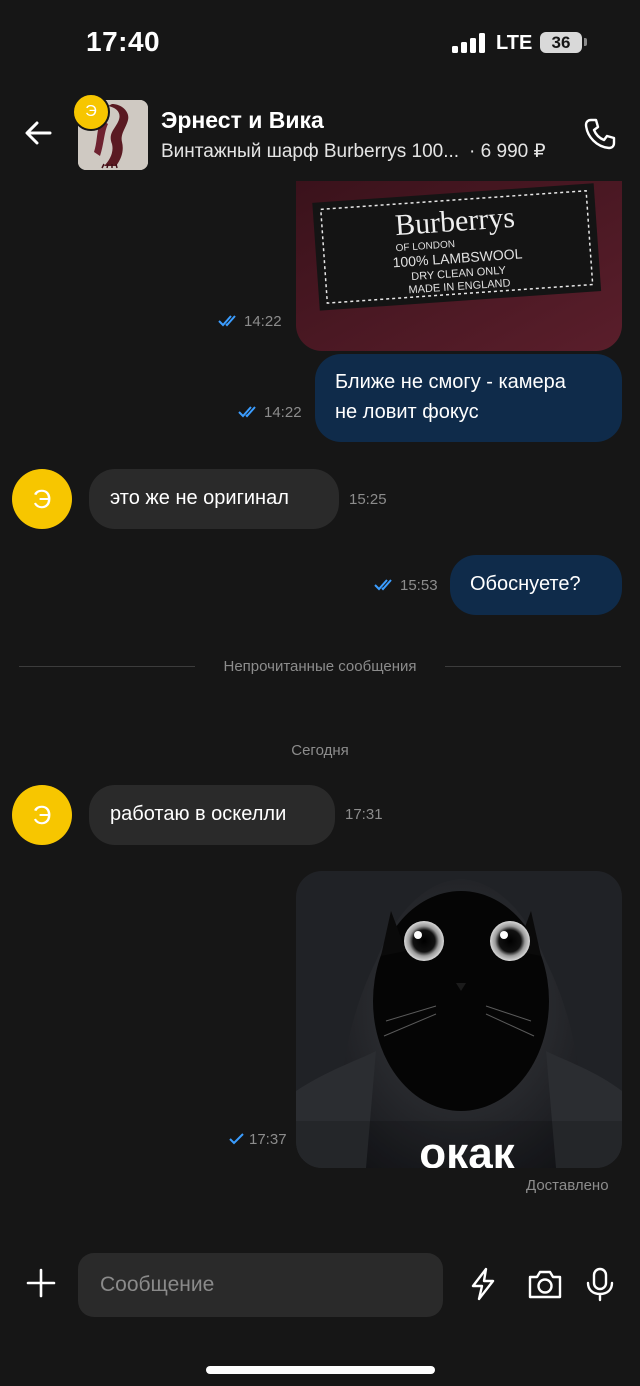 The width and height of the screenshot is (640, 1386). I want to click on message-text: Обоснуете?, so click(525, 584).